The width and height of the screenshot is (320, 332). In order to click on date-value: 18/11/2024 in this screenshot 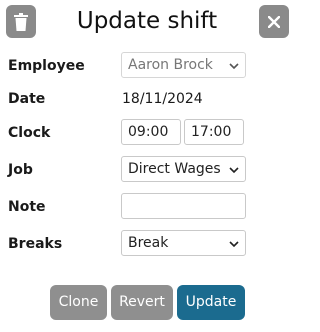, I will do `click(162, 99)`.